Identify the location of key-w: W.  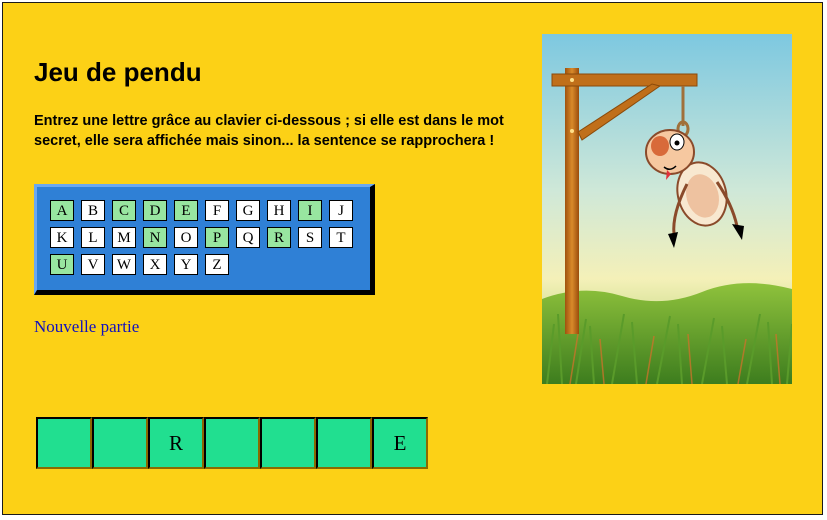
(124, 264).